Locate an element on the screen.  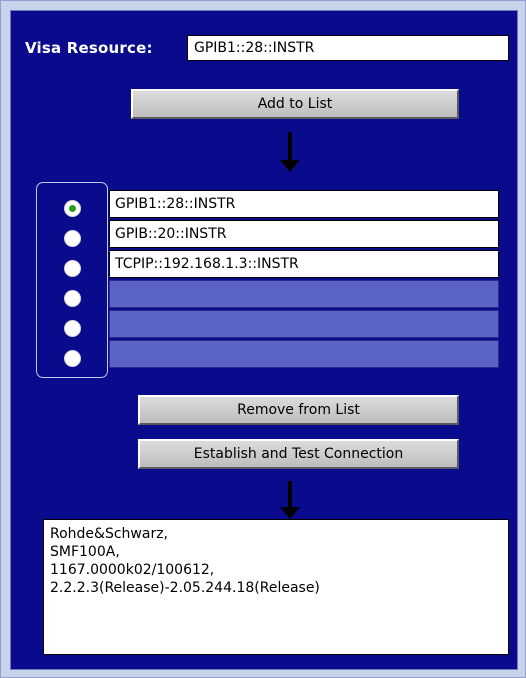
resource-list-item: GPIB::20::INSTR is located at coordinates (304, 234).